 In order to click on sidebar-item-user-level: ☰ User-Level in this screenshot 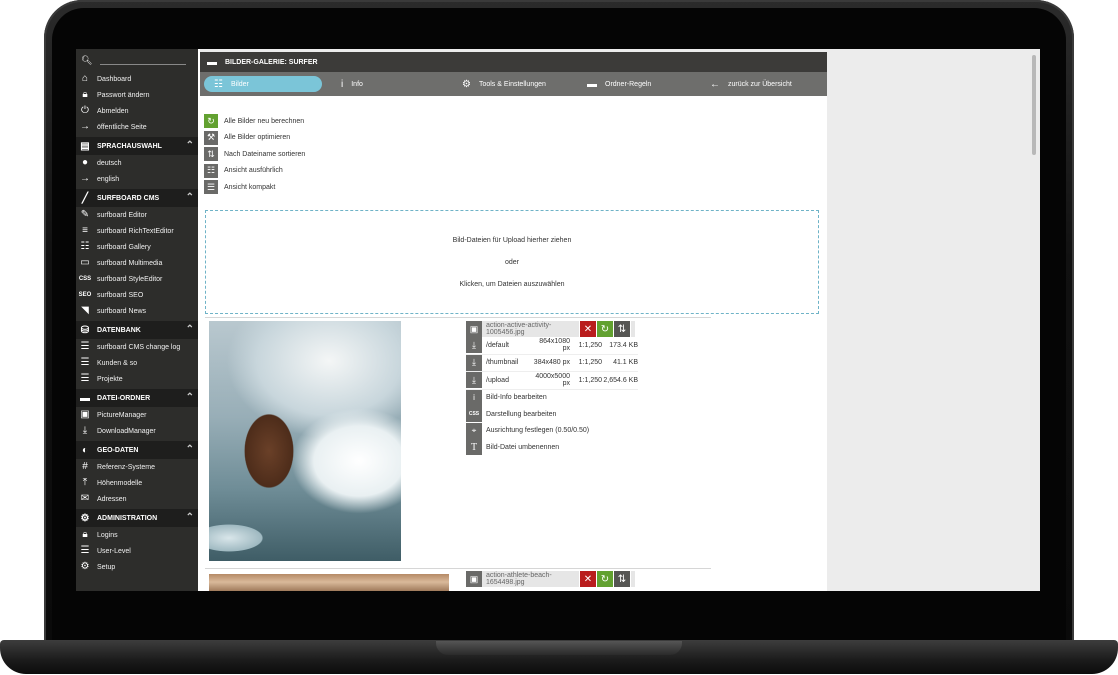, I will do `click(137, 551)`.